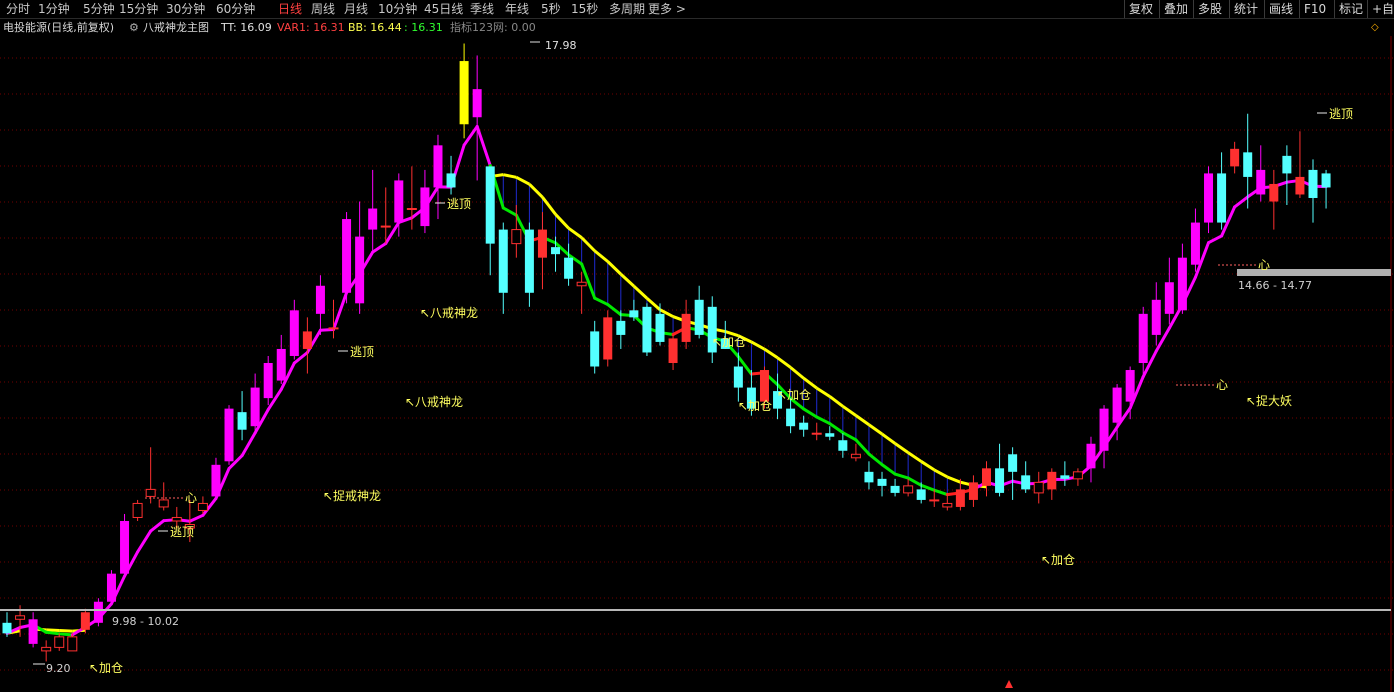  I want to click on period-tab-16: 更多 >, so click(667, 9).